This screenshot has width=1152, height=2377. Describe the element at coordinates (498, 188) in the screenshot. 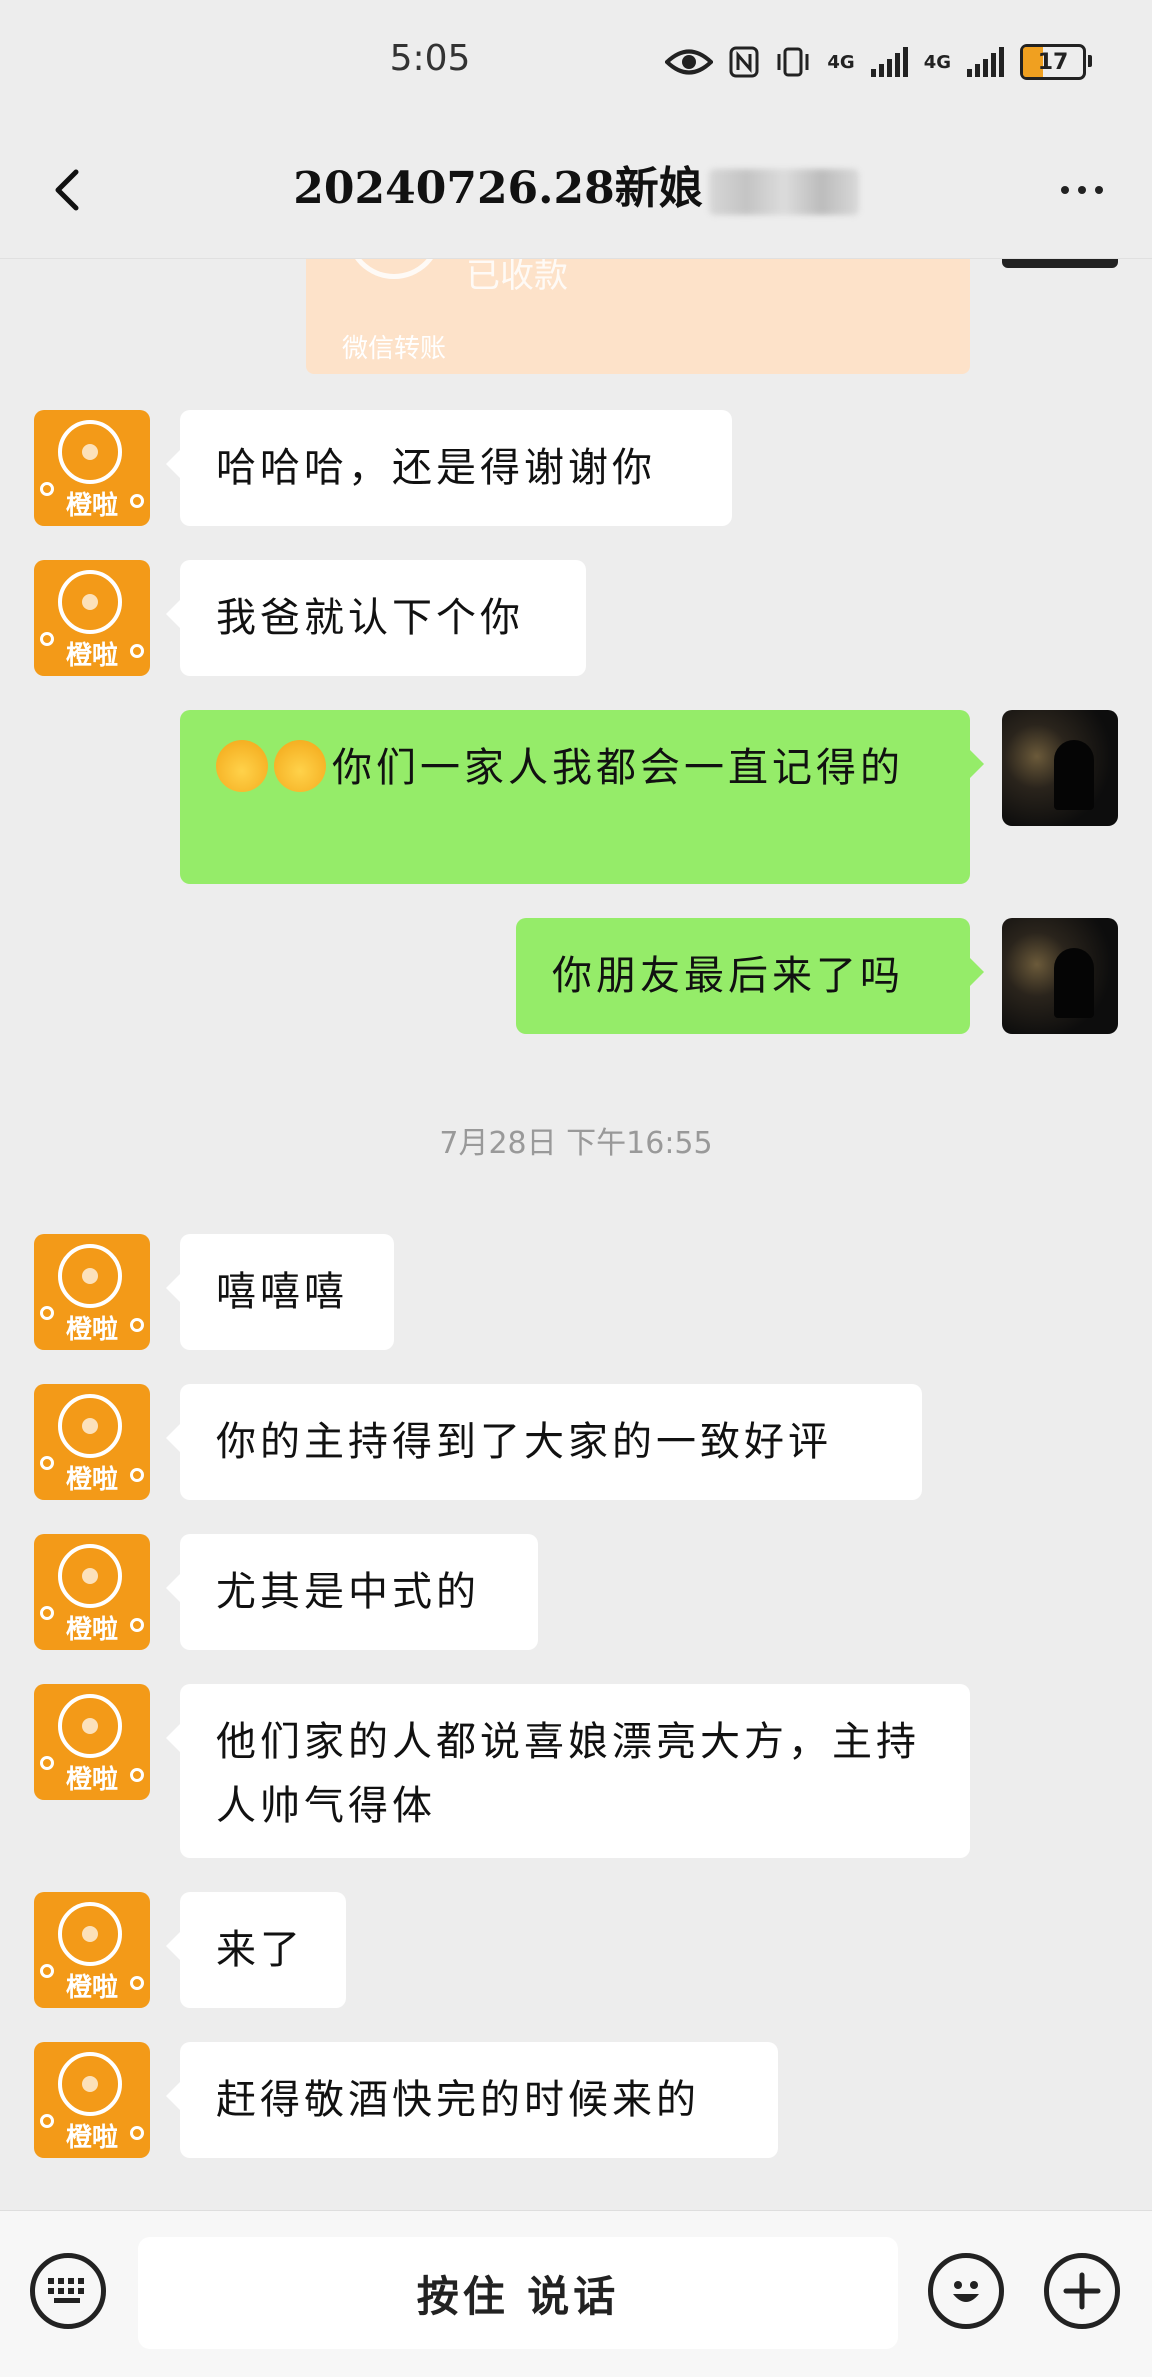

I see `chat-title-text: 20240726.28新娘` at that location.